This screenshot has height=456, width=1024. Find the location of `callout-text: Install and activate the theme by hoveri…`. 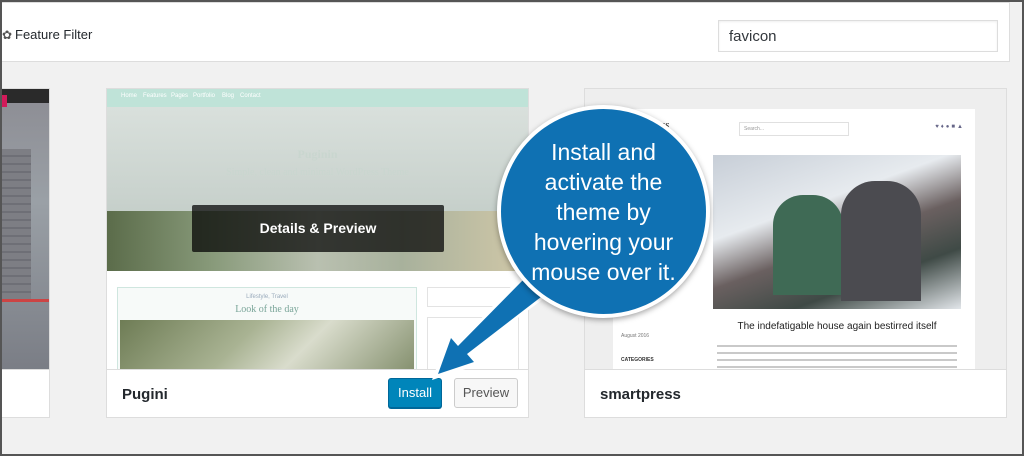

callout-text: Install and activate the theme by hoveri… is located at coordinates (603, 211).